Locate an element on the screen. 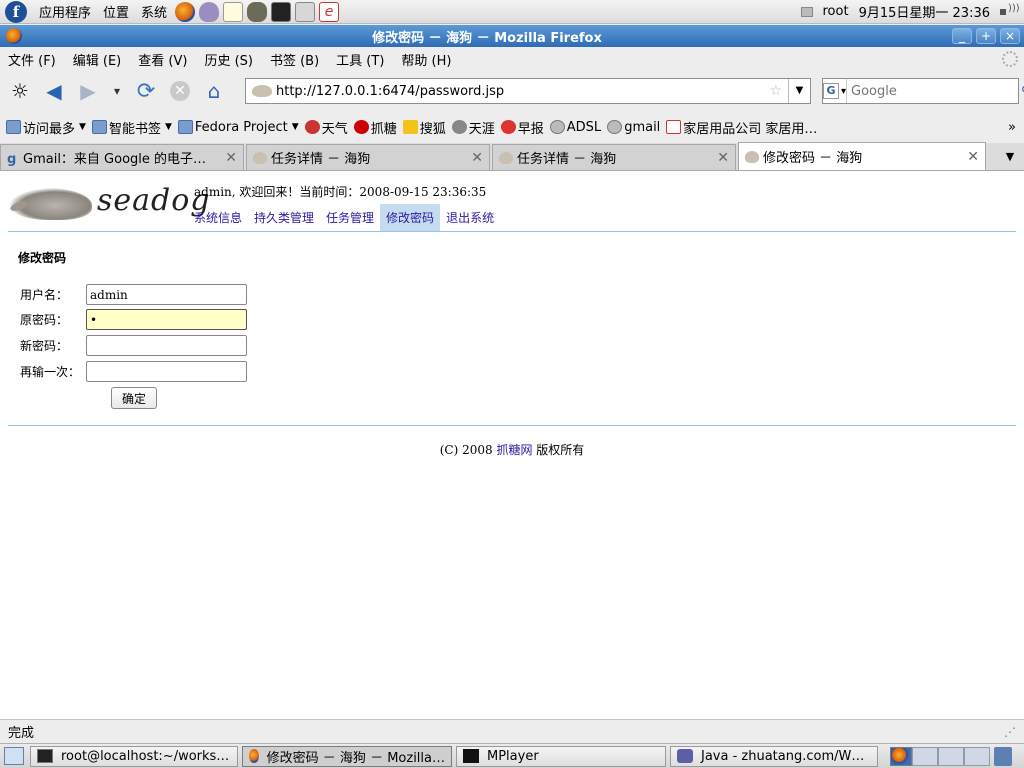  bookmarks-overflow-button: » is located at coordinates (1012, 127).